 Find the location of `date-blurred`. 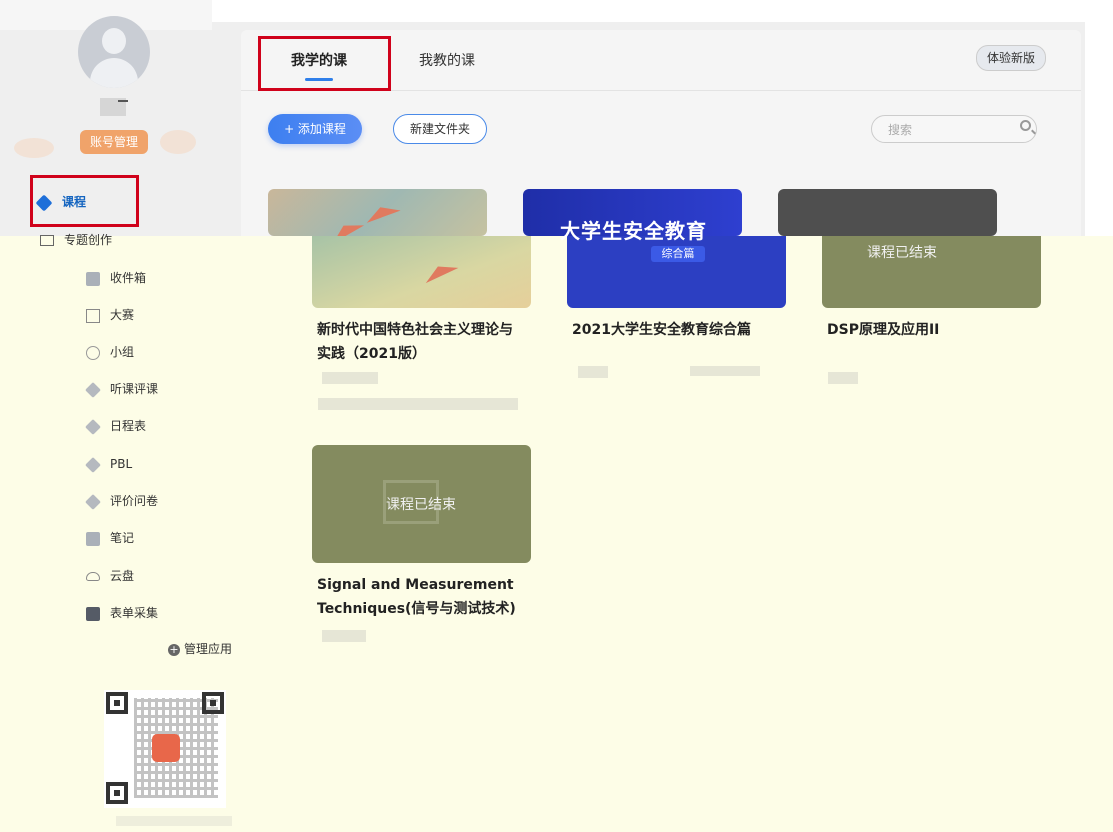

date-blurred is located at coordinates (725, 371).